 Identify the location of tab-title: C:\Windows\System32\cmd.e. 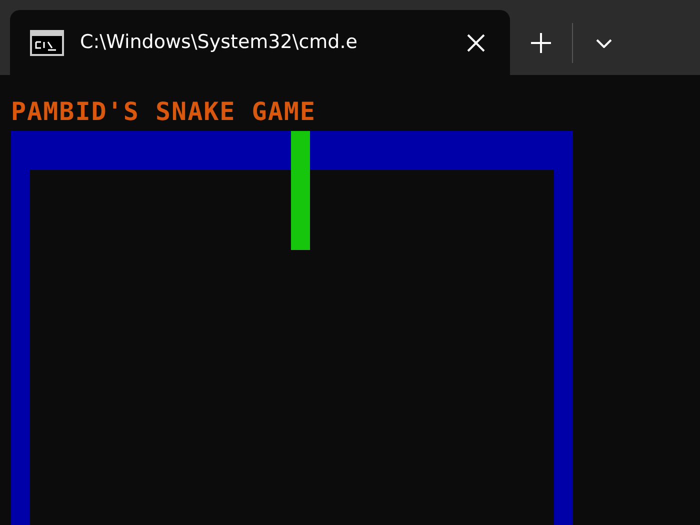
(219, 43).